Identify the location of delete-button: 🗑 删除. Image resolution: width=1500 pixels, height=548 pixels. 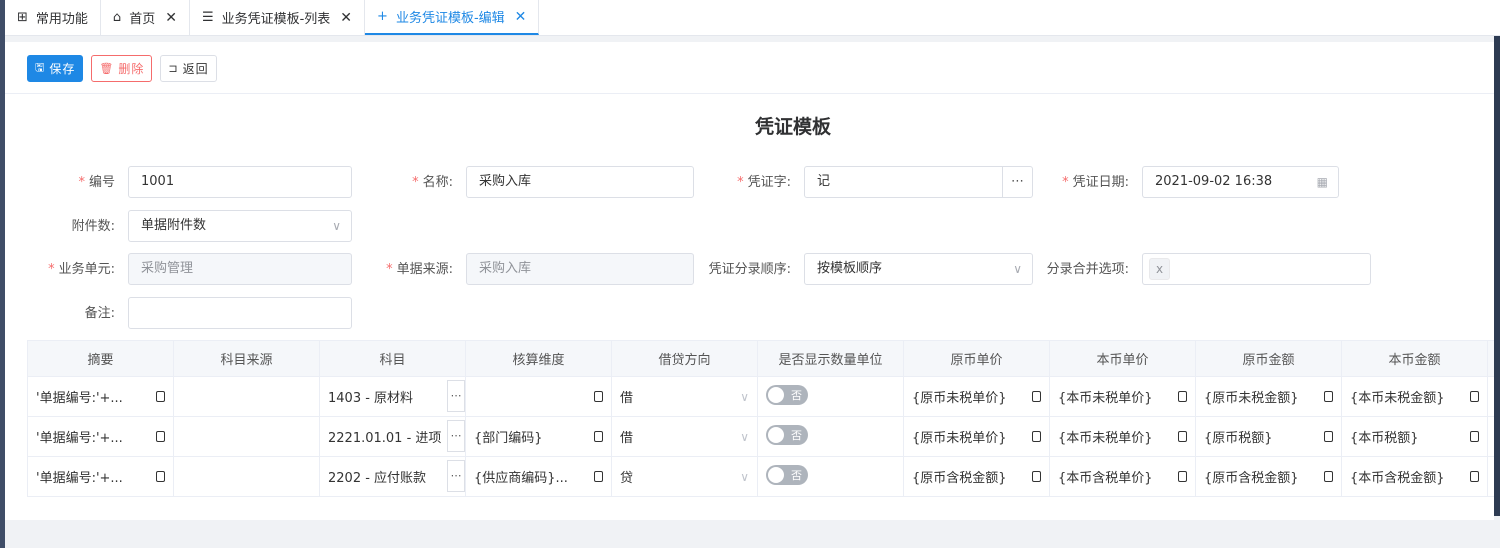
(122, 68).